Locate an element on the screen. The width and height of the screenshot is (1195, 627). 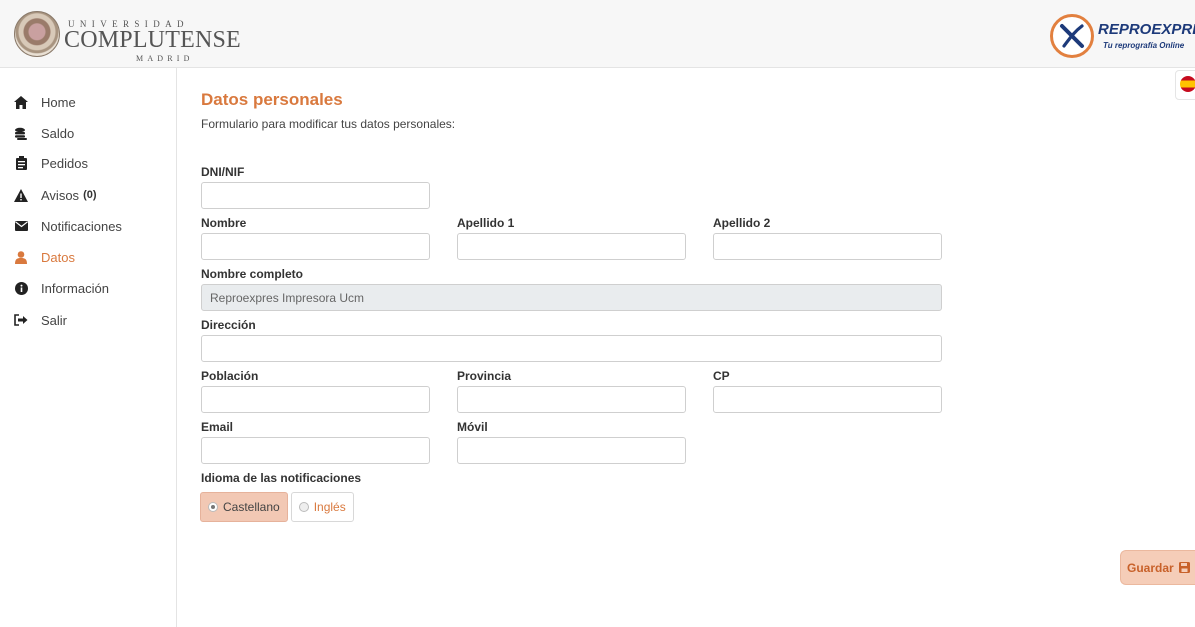
ucm-logo-line3: MADRID is located at coordinates (165, 58).